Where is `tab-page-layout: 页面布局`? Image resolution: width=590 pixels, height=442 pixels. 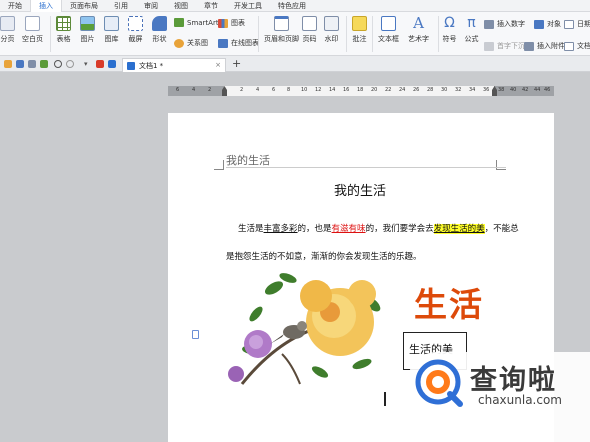
tab-page-layout: 页面布局 is located at coordinates (84, 6).